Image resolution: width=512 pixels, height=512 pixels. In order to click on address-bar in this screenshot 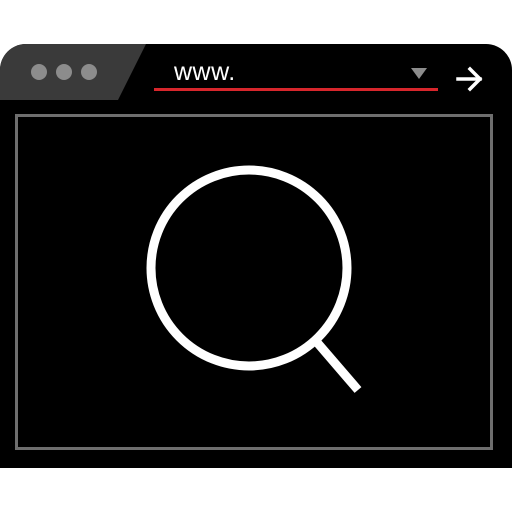, I will do `click(296, 74)`.